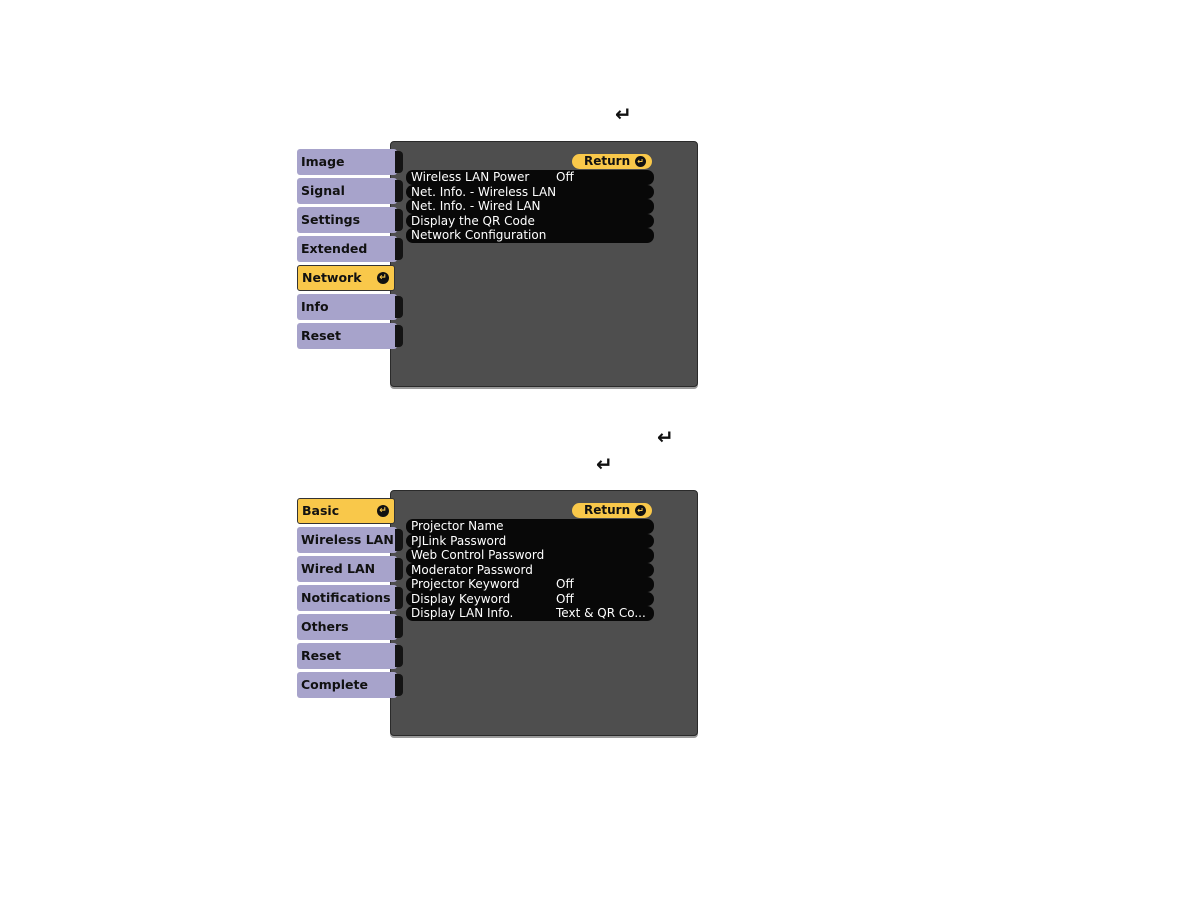  What do you see at coordinates (350, 191) in the screenshot?
I see `sidebar-item-signal: Signal` at bounding box center [350, 191].